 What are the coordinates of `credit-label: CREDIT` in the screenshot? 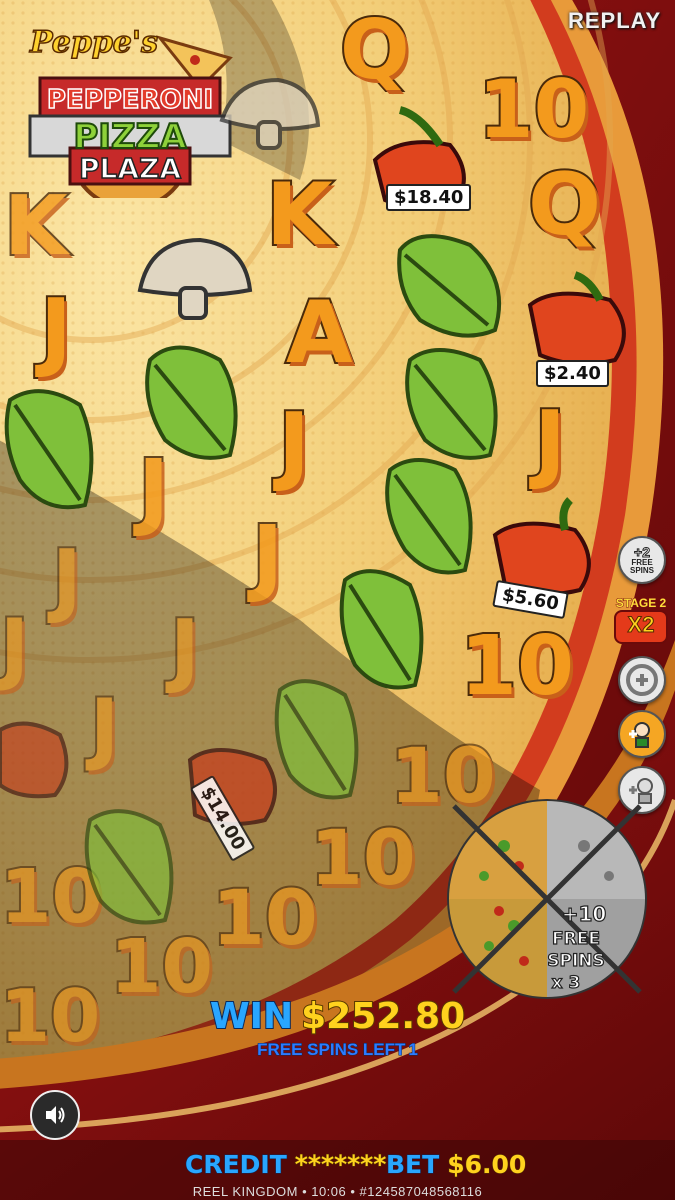 It's located at (236, 1165).